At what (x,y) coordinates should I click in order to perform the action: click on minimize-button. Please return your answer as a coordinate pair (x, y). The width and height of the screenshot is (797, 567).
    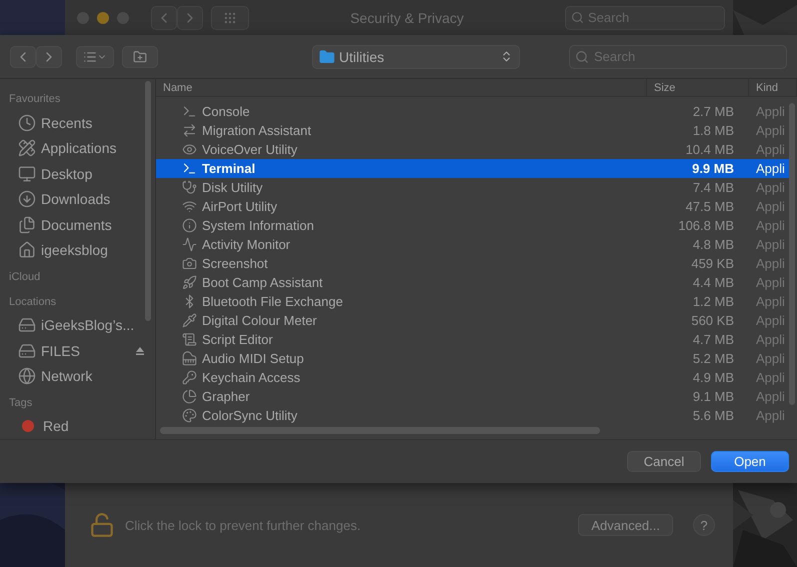
    Looking at the image, I should click on (103, 18).